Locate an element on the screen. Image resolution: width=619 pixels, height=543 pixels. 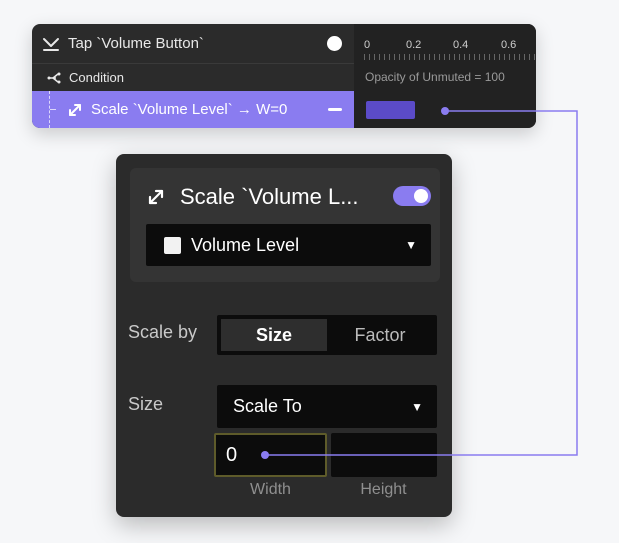
scale-by-factor-option: Factor is located at coordinates (380, 335).